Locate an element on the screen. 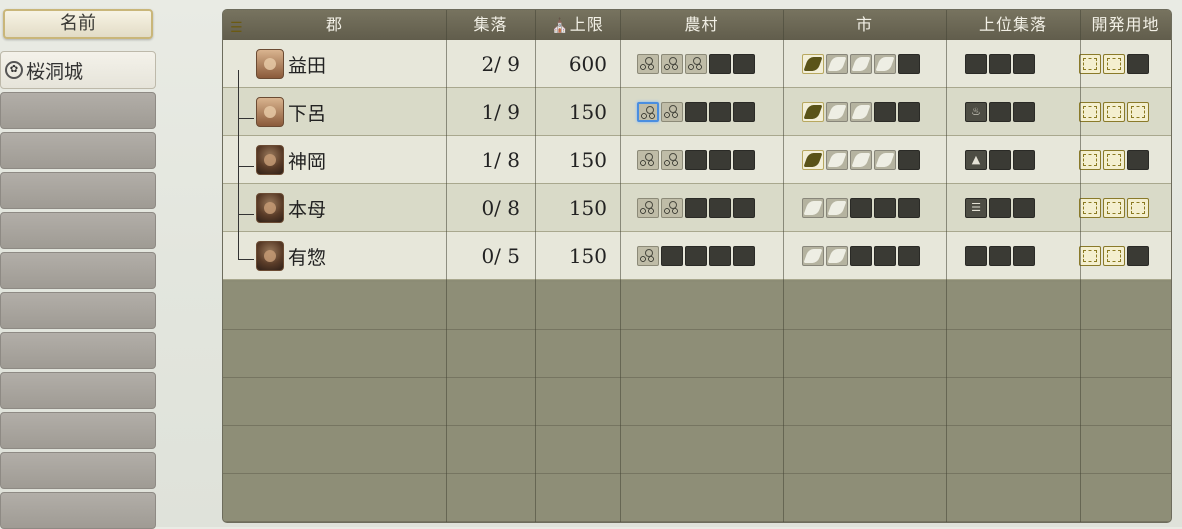 The image size is (1182, 529). table-row: 下呂 1/ 9 150 ♨ is located at coordinates (697, 112).